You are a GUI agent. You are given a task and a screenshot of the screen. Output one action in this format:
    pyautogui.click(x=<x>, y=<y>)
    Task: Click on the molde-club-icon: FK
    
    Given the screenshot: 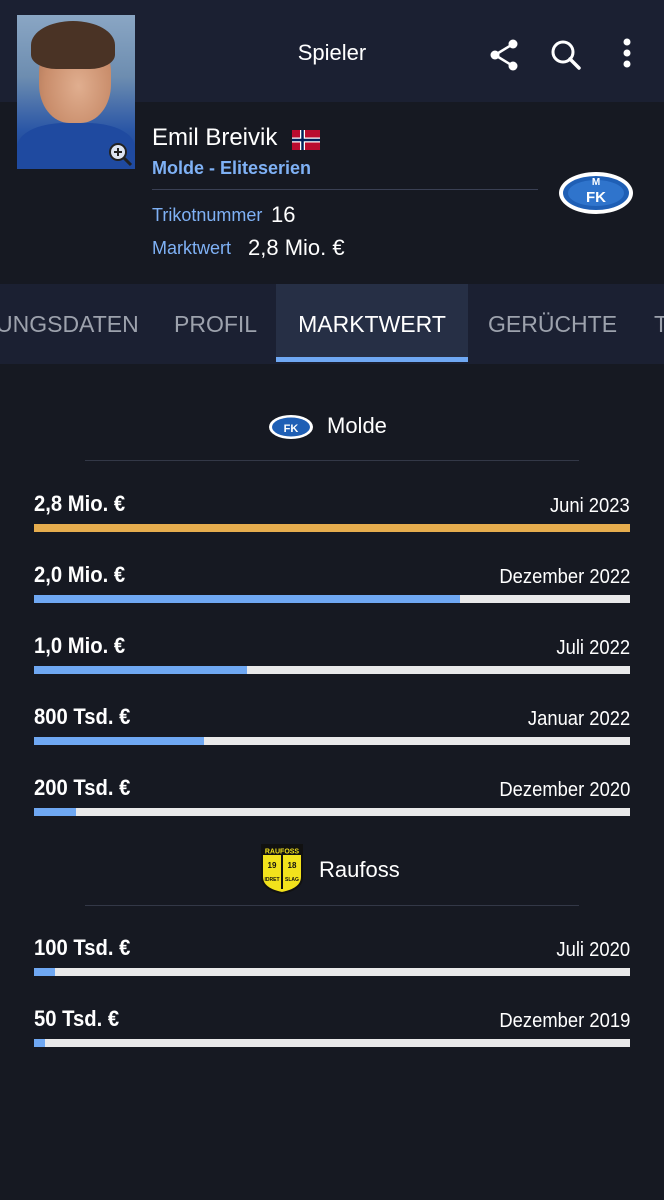 What is the action you would take?
    pyautogui.click(x=291, y=427)
    